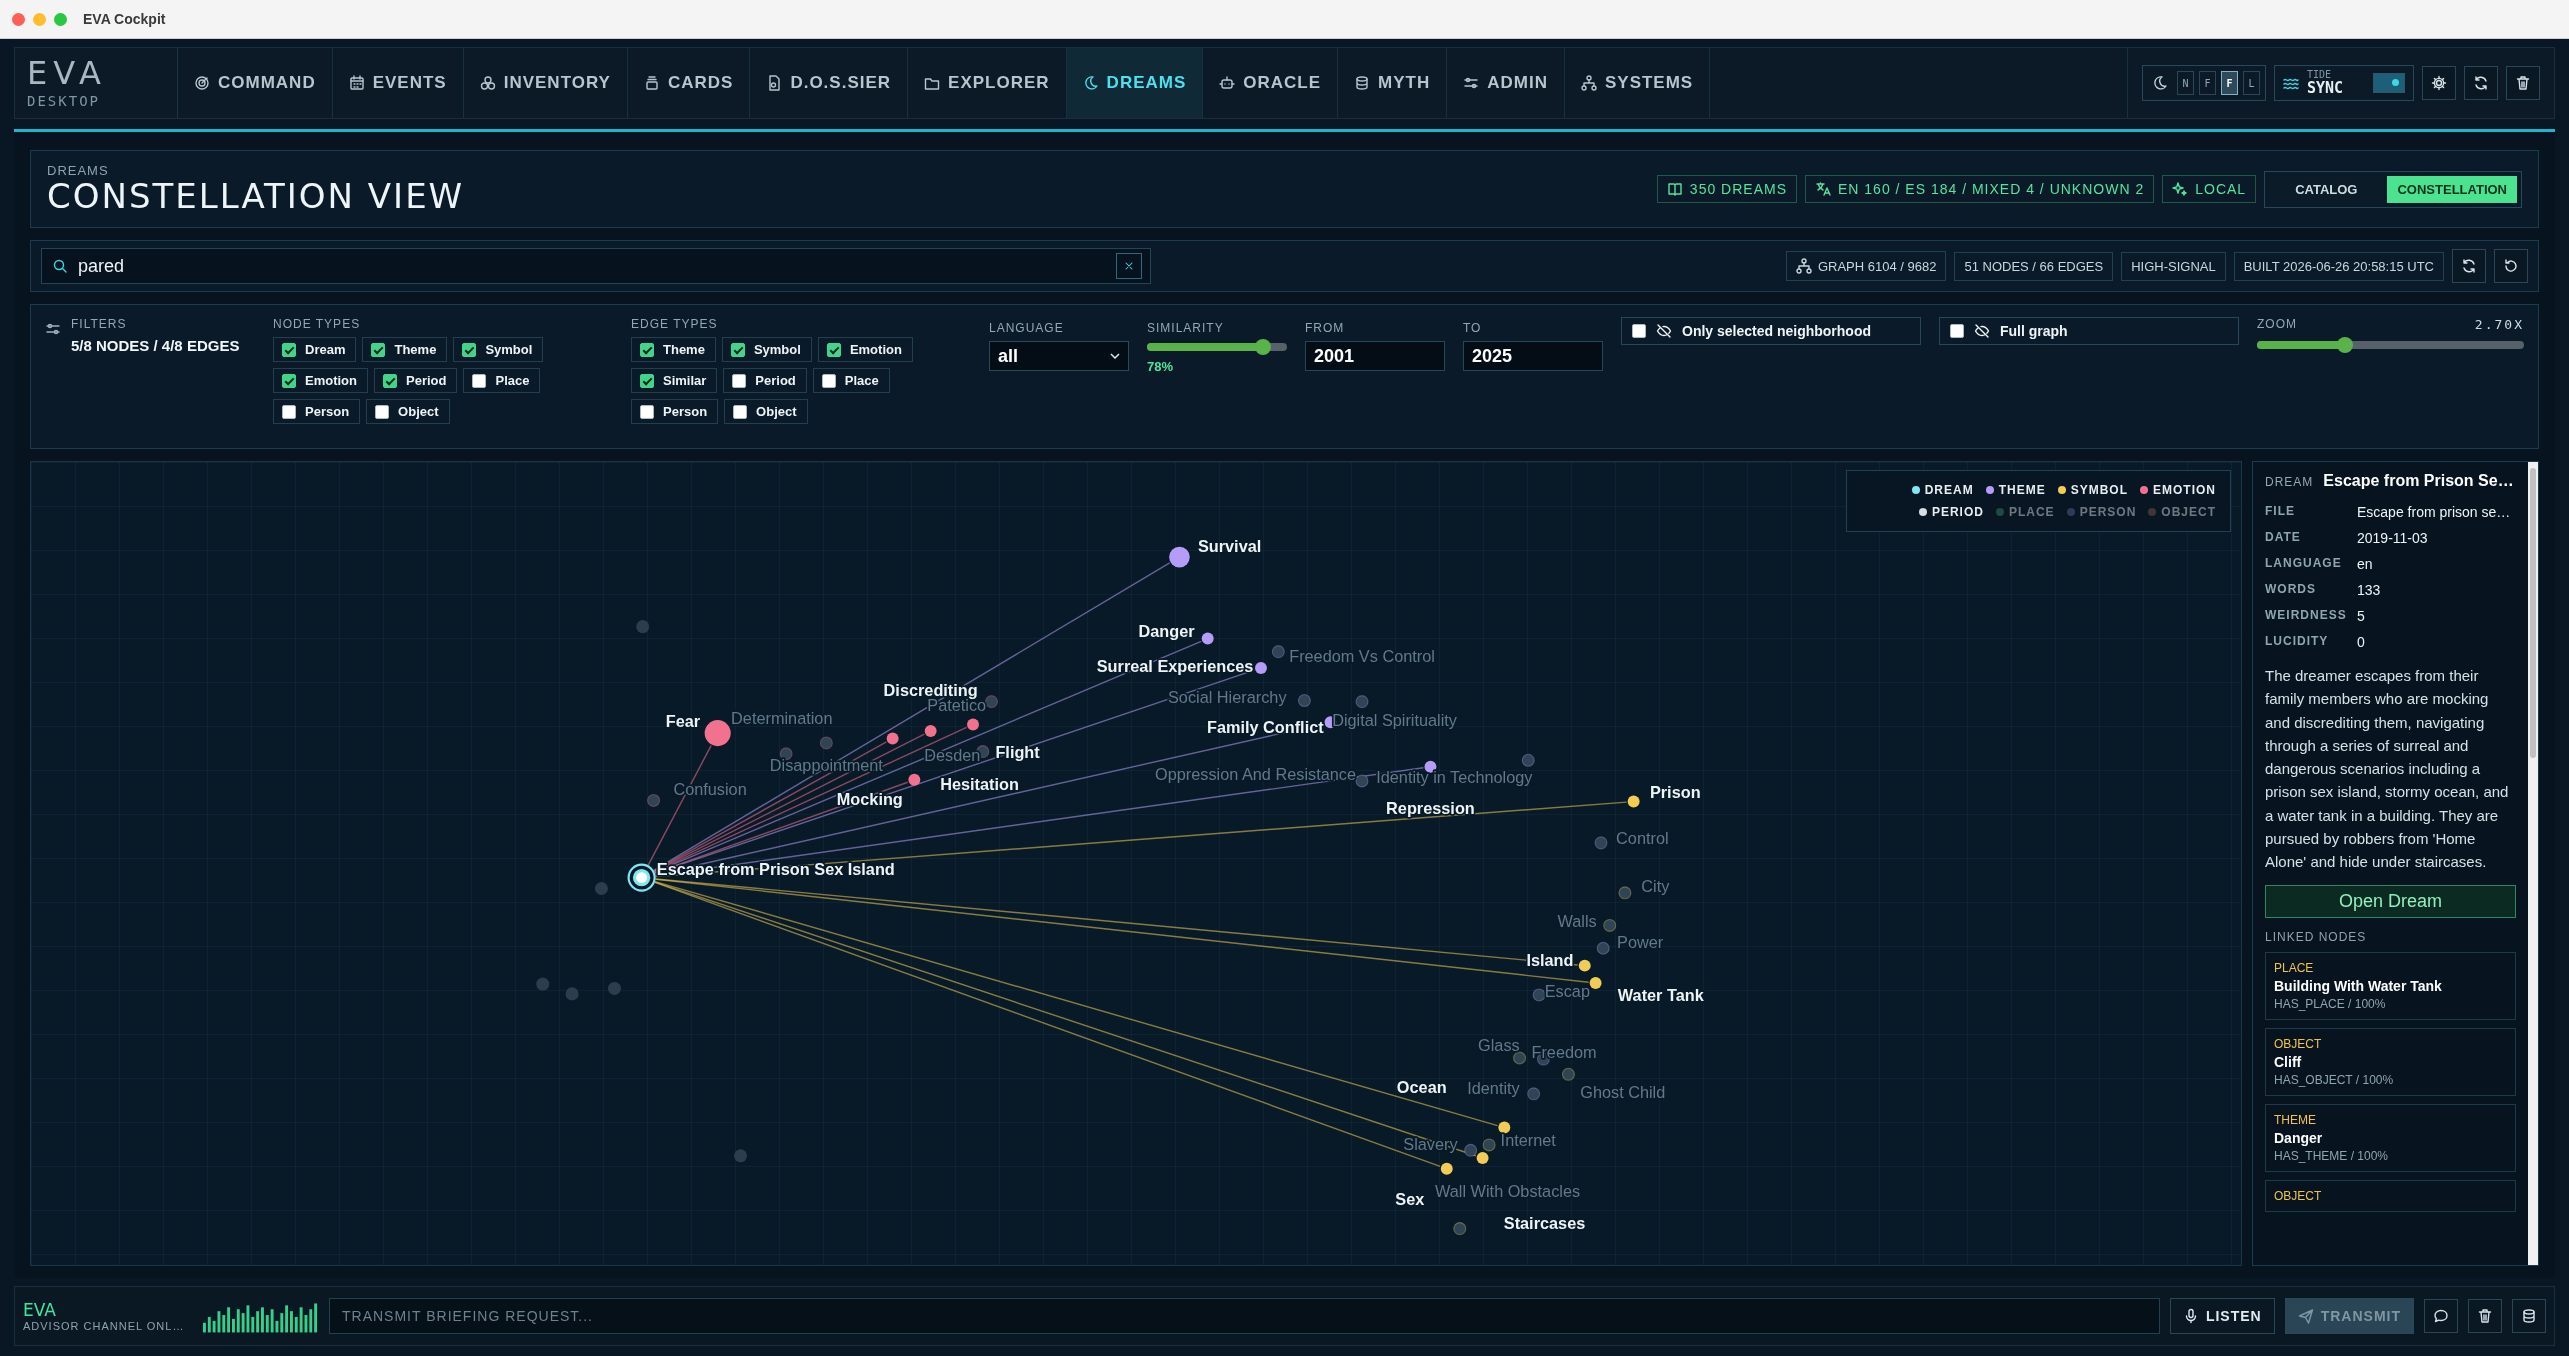 The image size is (2569, 1356). I want to click on nav-tab: DREAMS, so click(1135, 83).